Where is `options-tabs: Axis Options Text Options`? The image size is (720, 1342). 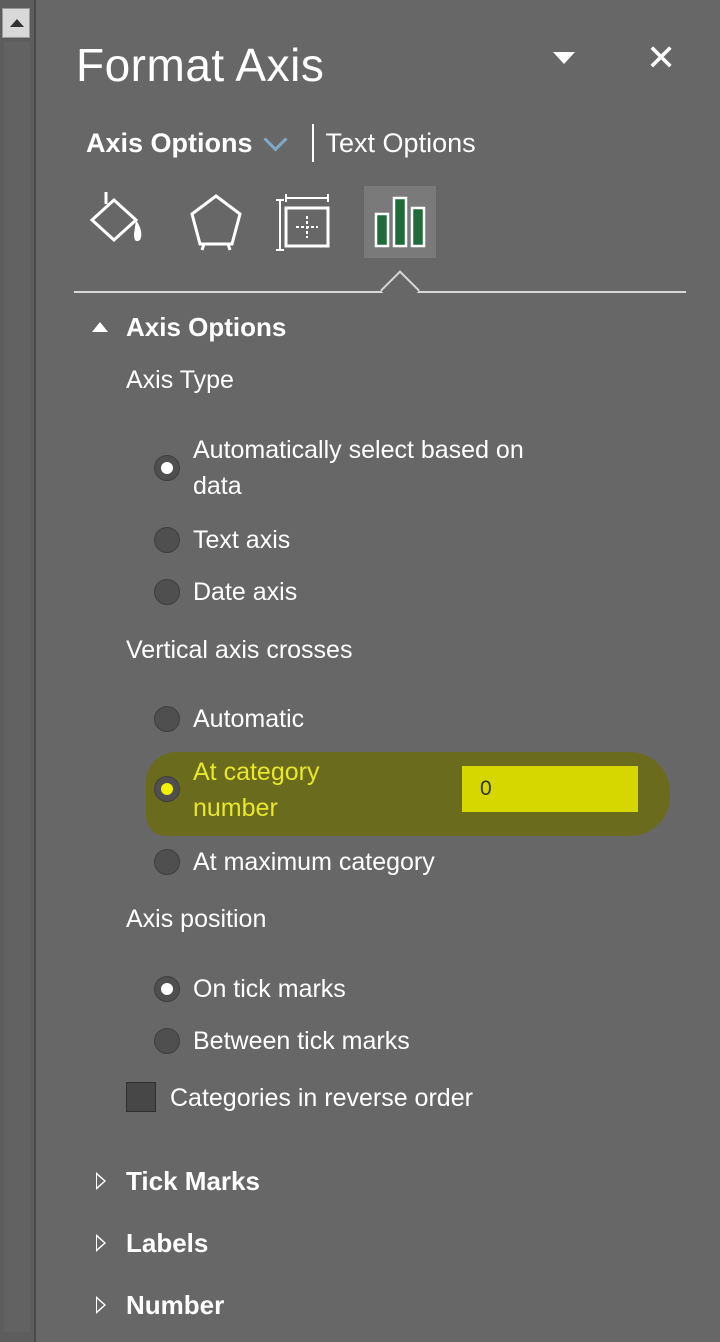 options-tabs: Axis Options Text Options is located at coordinates (281, 143).